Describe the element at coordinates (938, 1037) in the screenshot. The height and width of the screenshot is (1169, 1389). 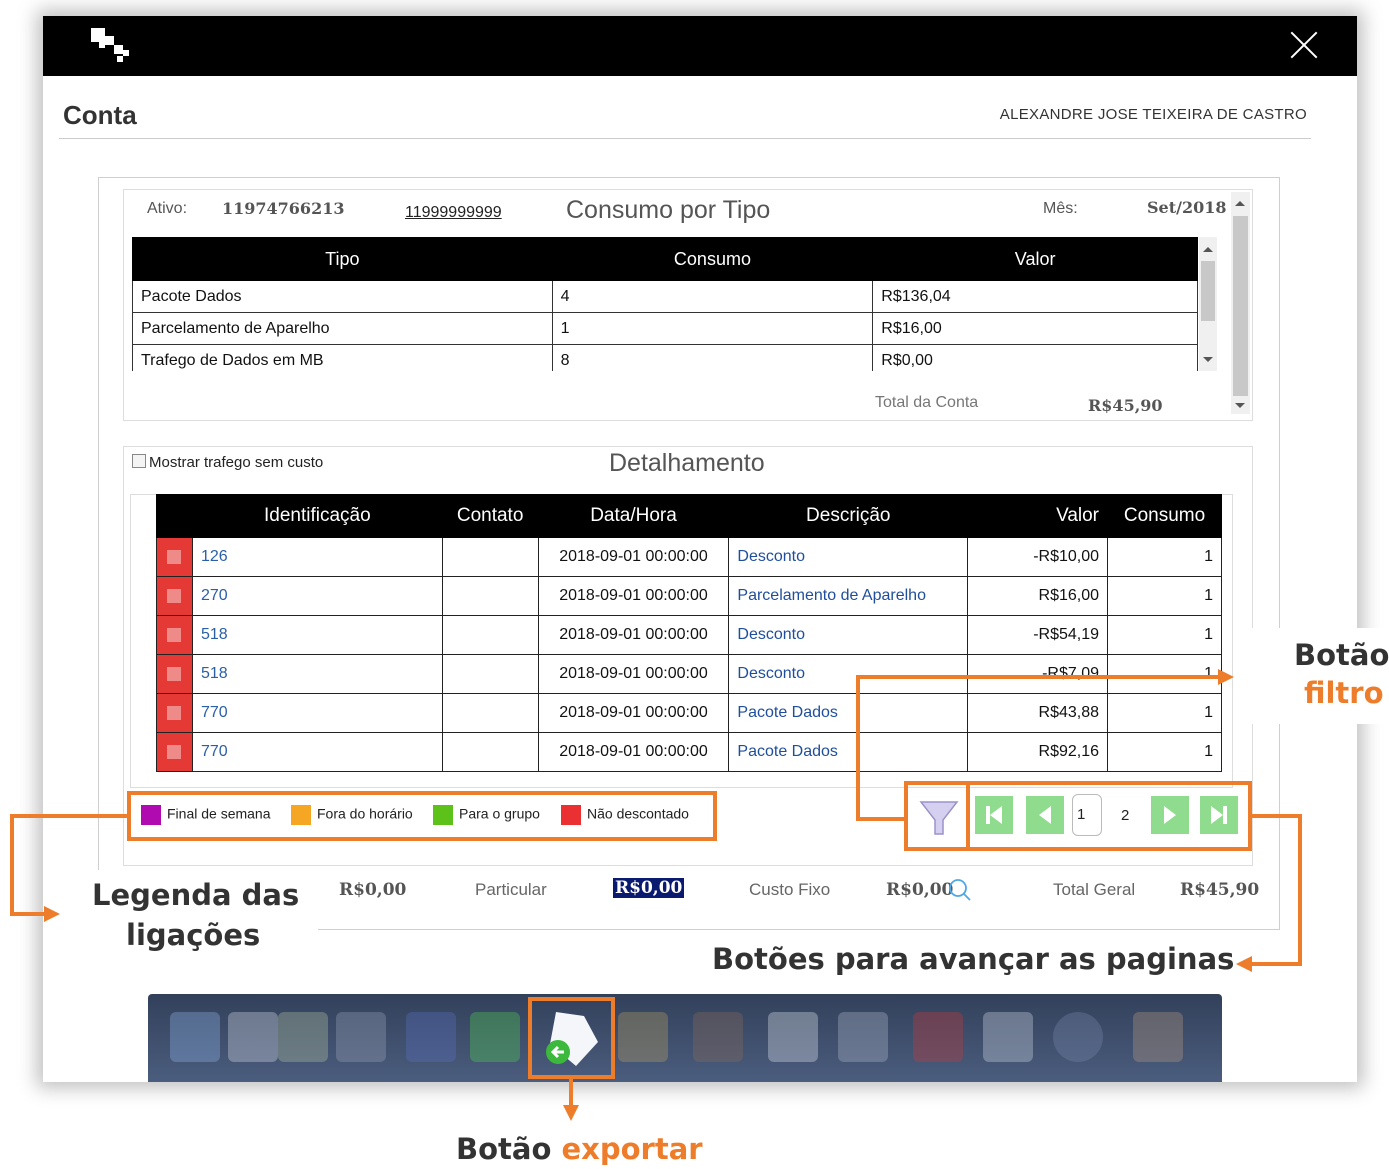
I see `alarm-icon` at that location.